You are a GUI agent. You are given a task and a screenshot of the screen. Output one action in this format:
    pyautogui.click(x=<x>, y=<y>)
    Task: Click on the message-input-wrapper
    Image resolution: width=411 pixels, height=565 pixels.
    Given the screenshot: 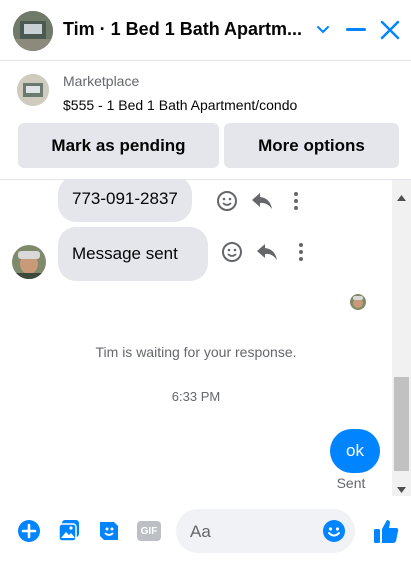 What is the action you would take?
    pyautogui.click(x=265, y=531)
    